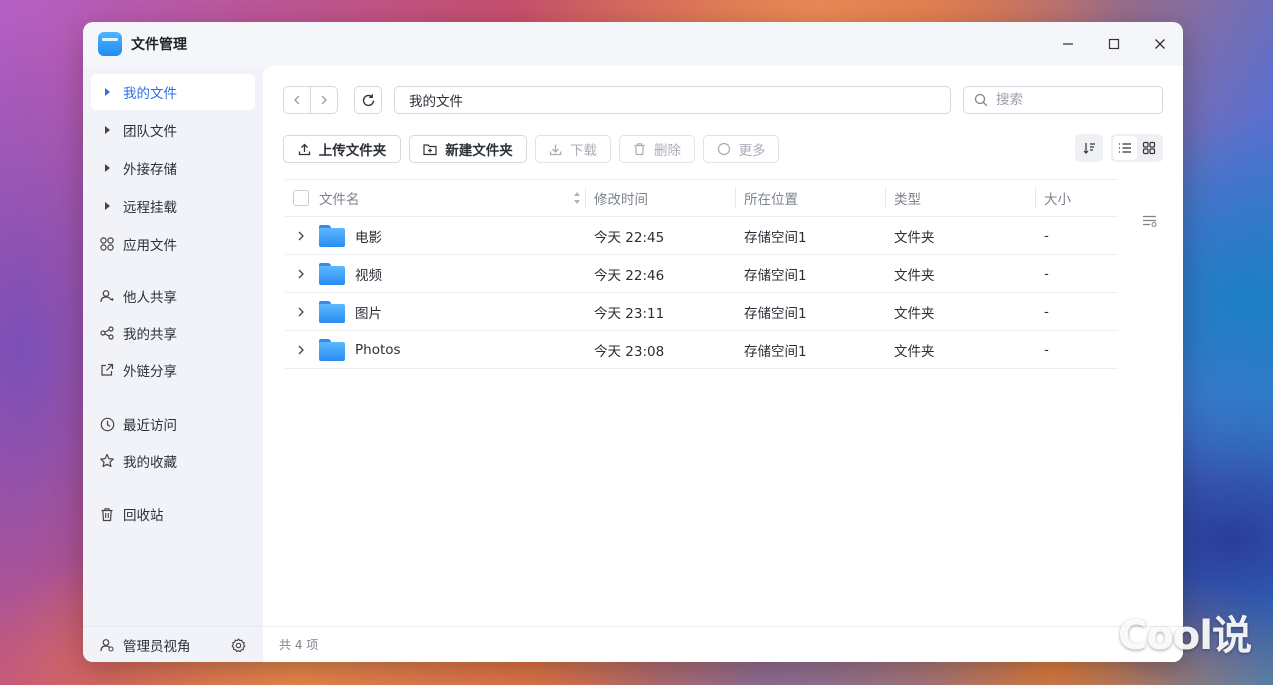 This screenshot has width=1273, height=685. What do you see at coordinates (724, 149) in the screenshot?
I see `more-icon` at bounding box center [724, 149].